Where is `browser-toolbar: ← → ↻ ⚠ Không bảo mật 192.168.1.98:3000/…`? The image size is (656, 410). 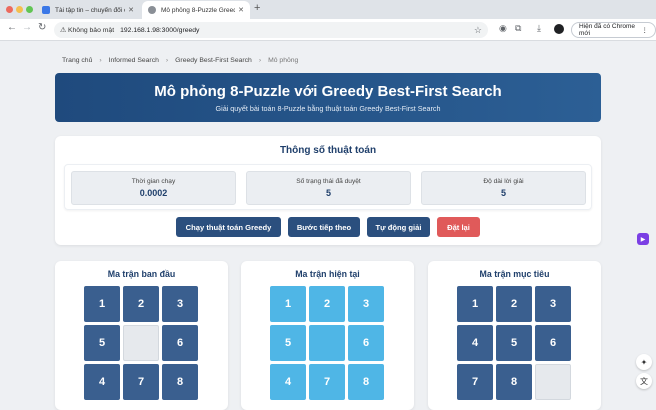
browser-toolbar: ← → ↻ ⚠ Không bảo mật 192.168.1.98:3000/… is located at coordinates (328, 30).